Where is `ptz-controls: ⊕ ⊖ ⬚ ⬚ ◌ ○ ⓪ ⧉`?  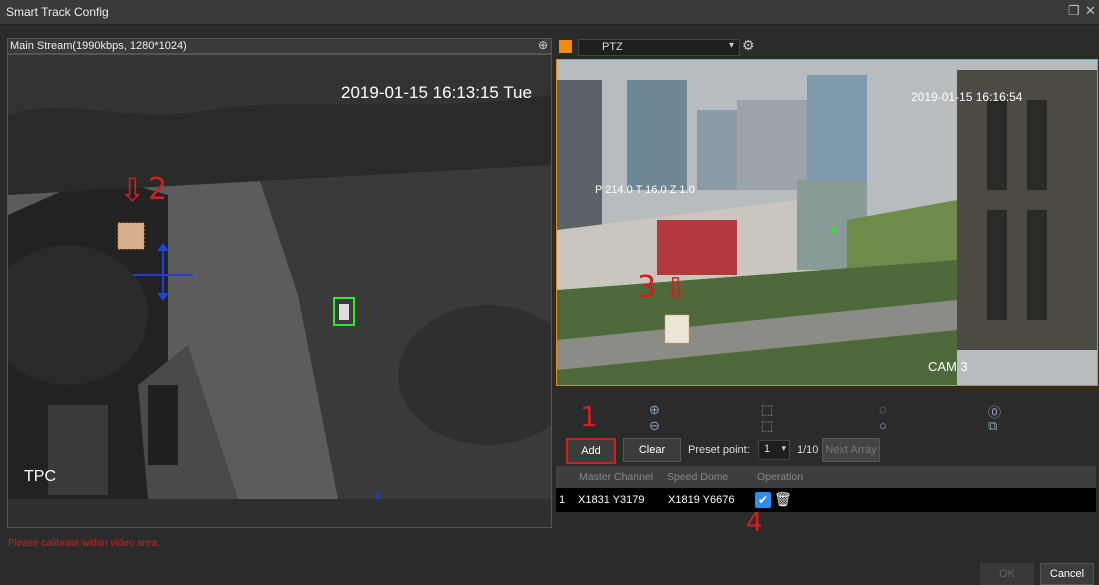
ptz-controls: ⊕ ⊖ ⬚ ⬚ ◌ ○ ⓪ ⧉ is located at coordinates (826, 418).